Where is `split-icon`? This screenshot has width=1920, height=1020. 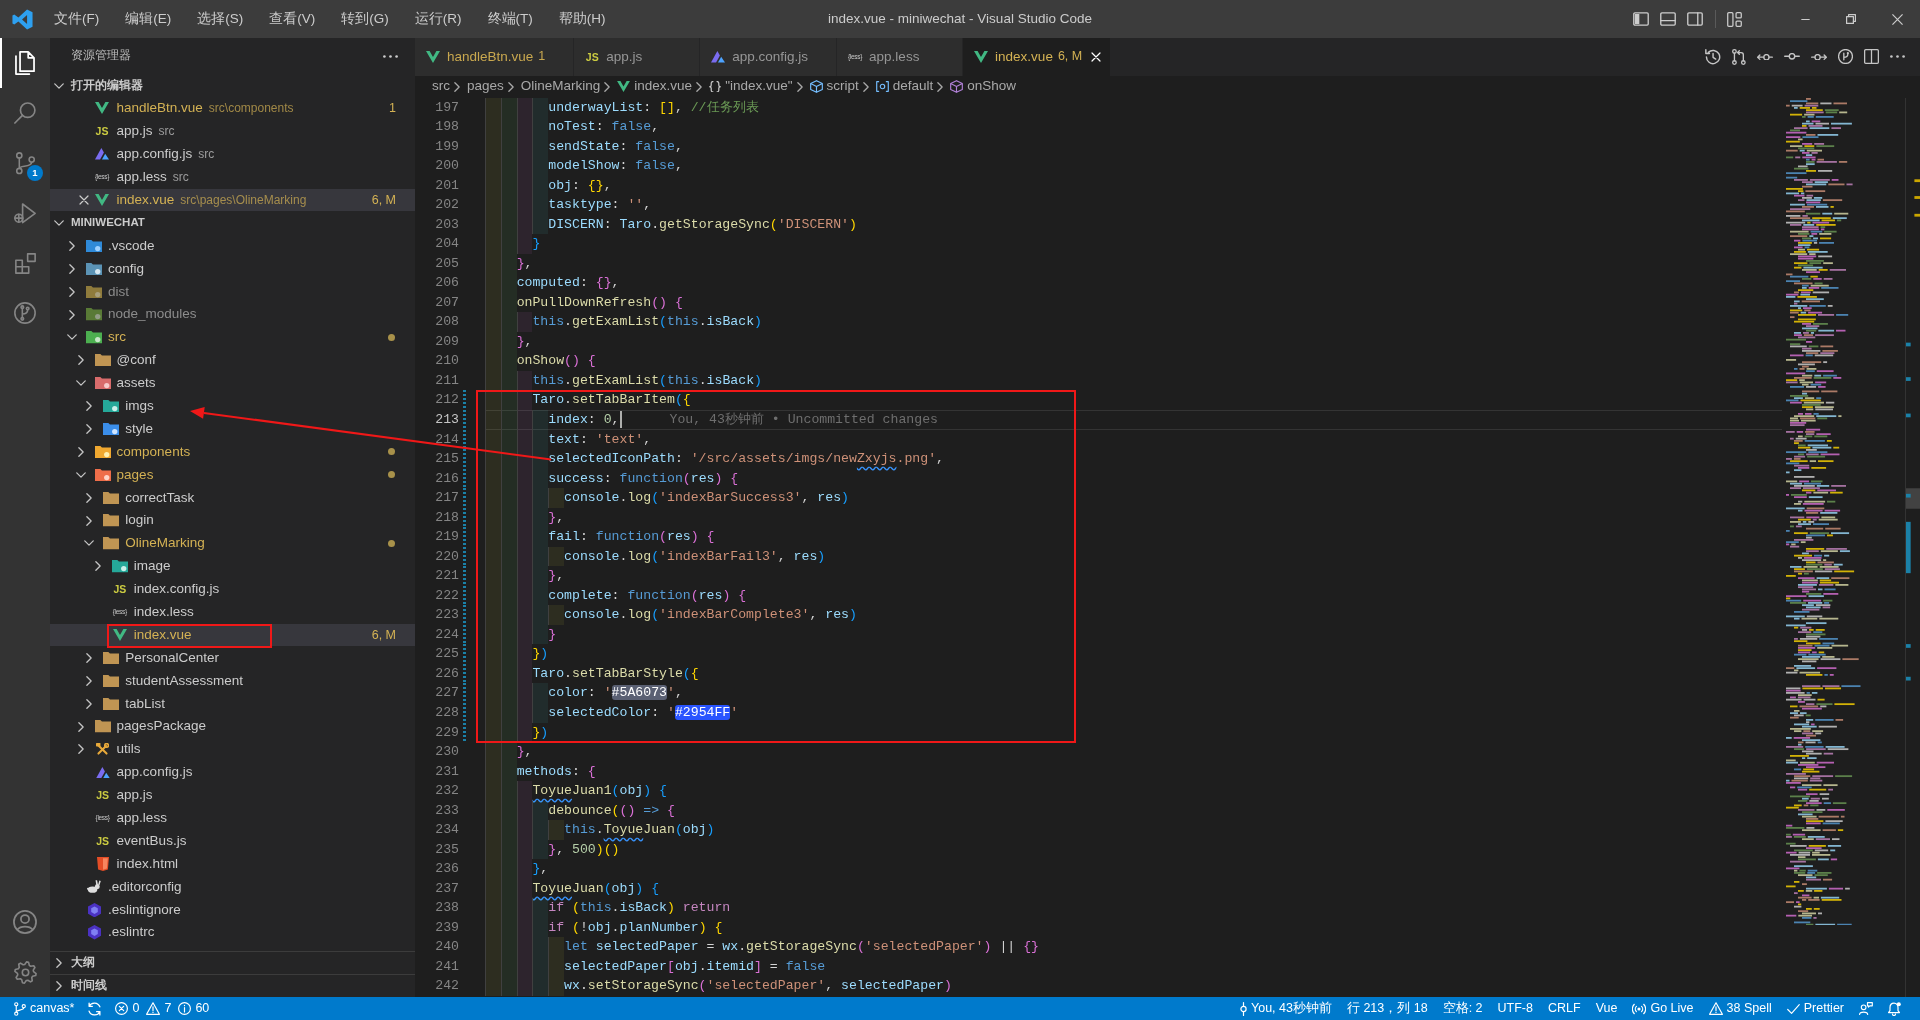 split-icon is located at coordinates (1871, 57).